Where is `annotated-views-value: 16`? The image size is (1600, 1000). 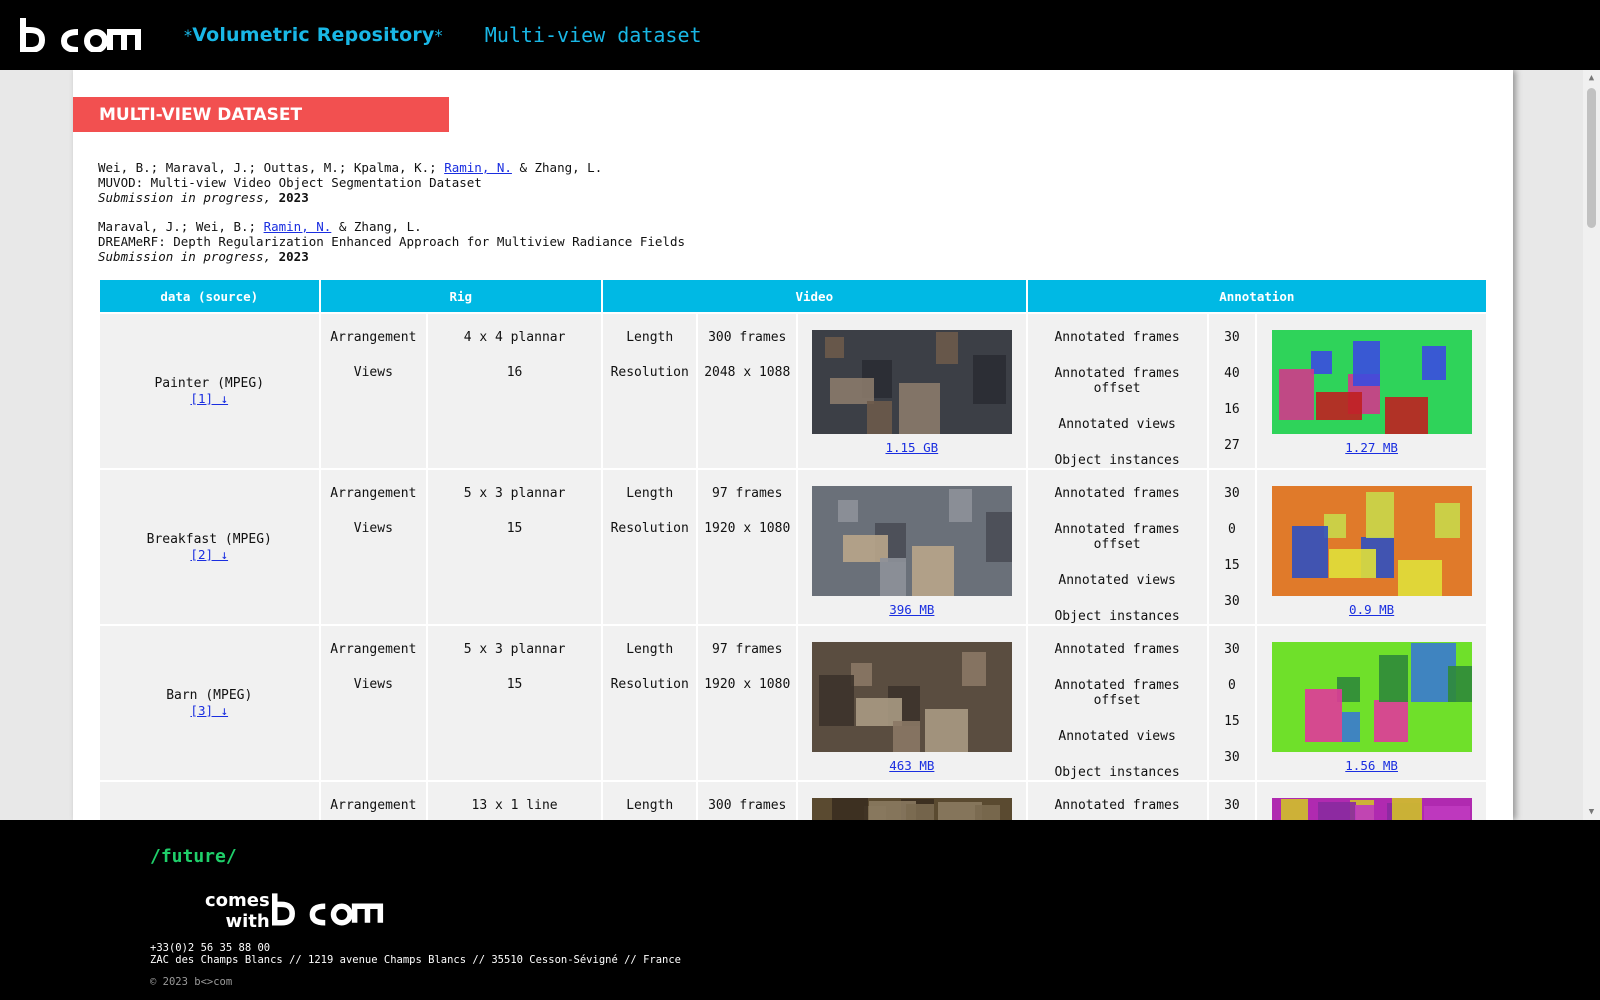 annotated-views-value: 16 is located at coordinates (1232, 409).